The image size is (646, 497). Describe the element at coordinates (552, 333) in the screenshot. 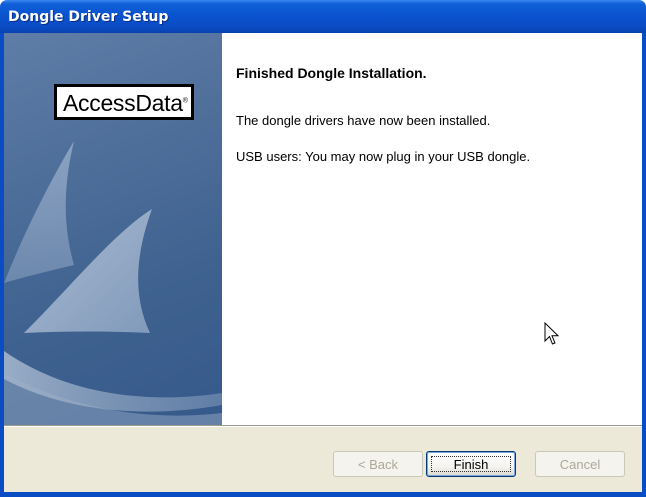

I see `mouse-pointer-icon` at that location.